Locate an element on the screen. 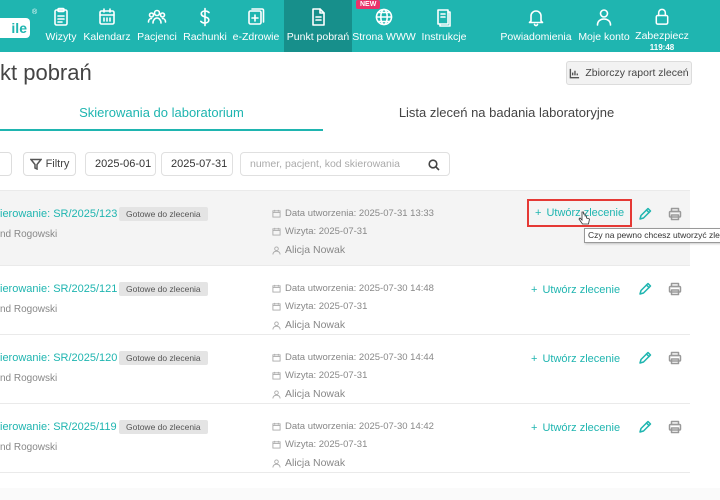 The image size is (720, 500). nav-item-wizyty: Wizyty is located at coordinates (61, 26).